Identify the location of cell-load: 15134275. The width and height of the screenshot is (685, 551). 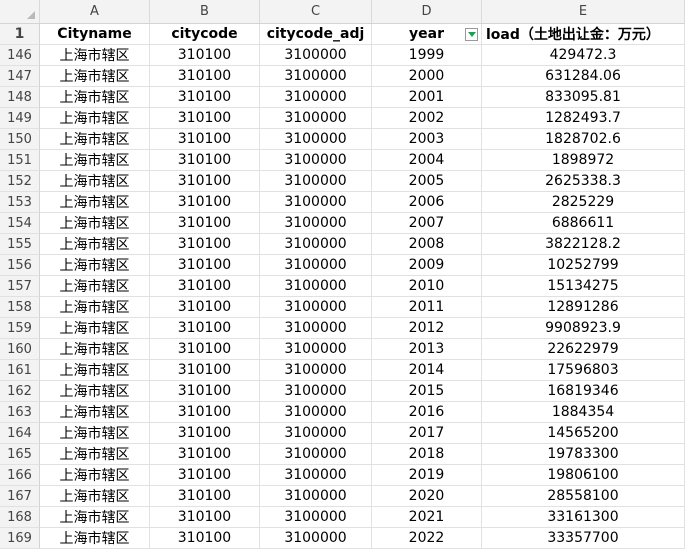
(583, 286).